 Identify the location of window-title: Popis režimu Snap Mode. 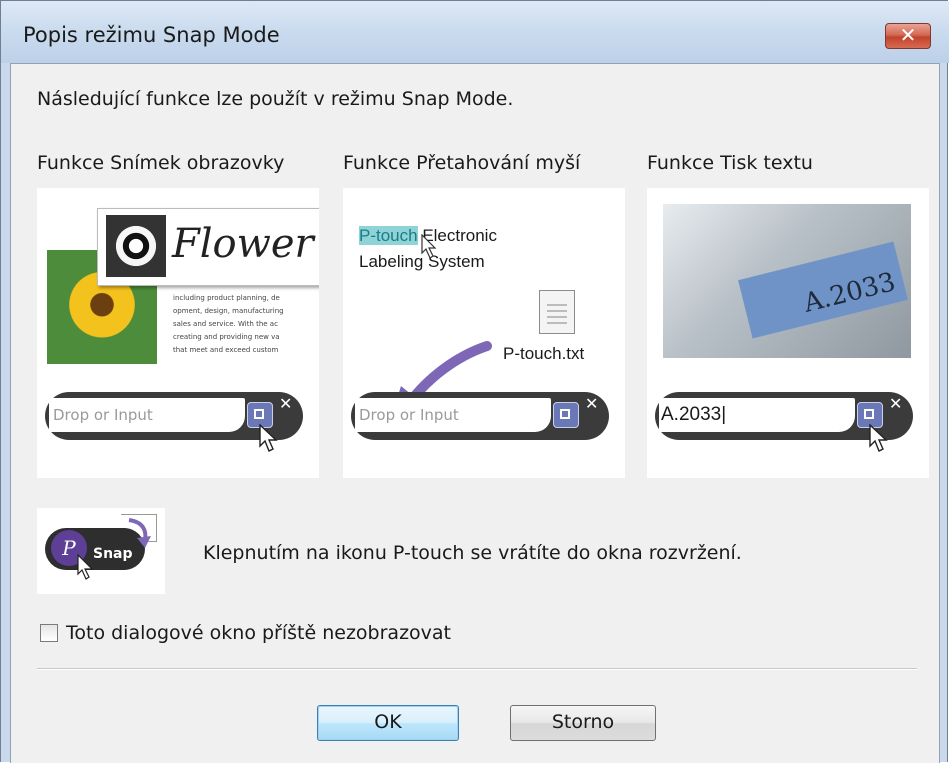
(151, 35).